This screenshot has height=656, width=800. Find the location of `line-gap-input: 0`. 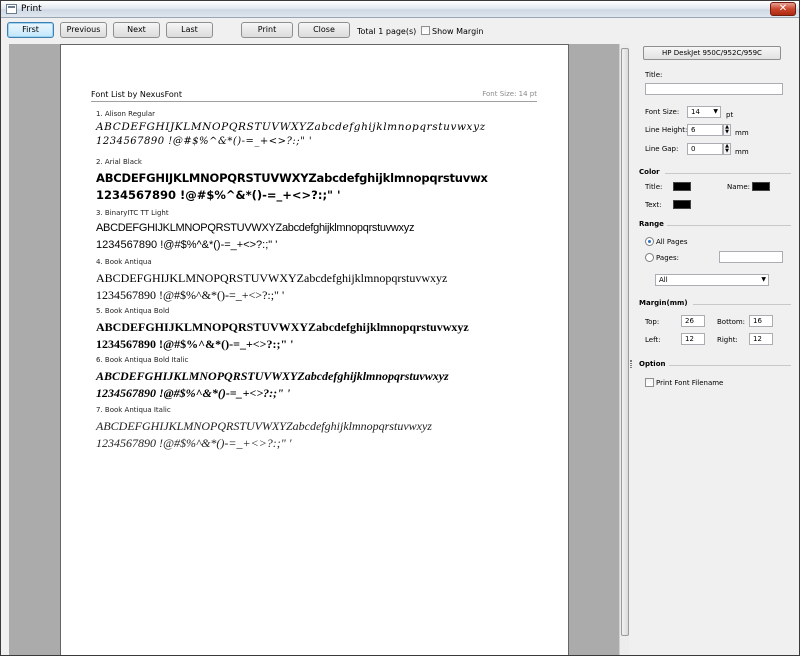

line-gap-input: 0 is located at coordinates (705, 149).